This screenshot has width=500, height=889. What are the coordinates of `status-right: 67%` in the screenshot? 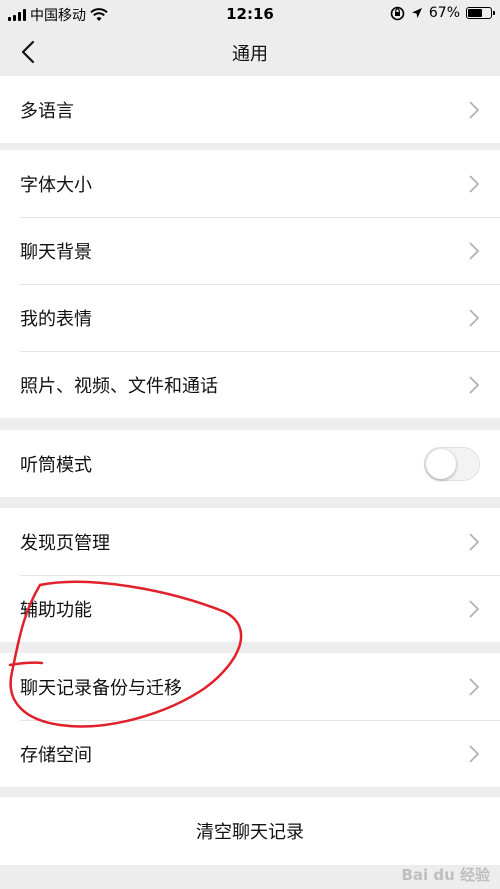 It's located at (442, 13).